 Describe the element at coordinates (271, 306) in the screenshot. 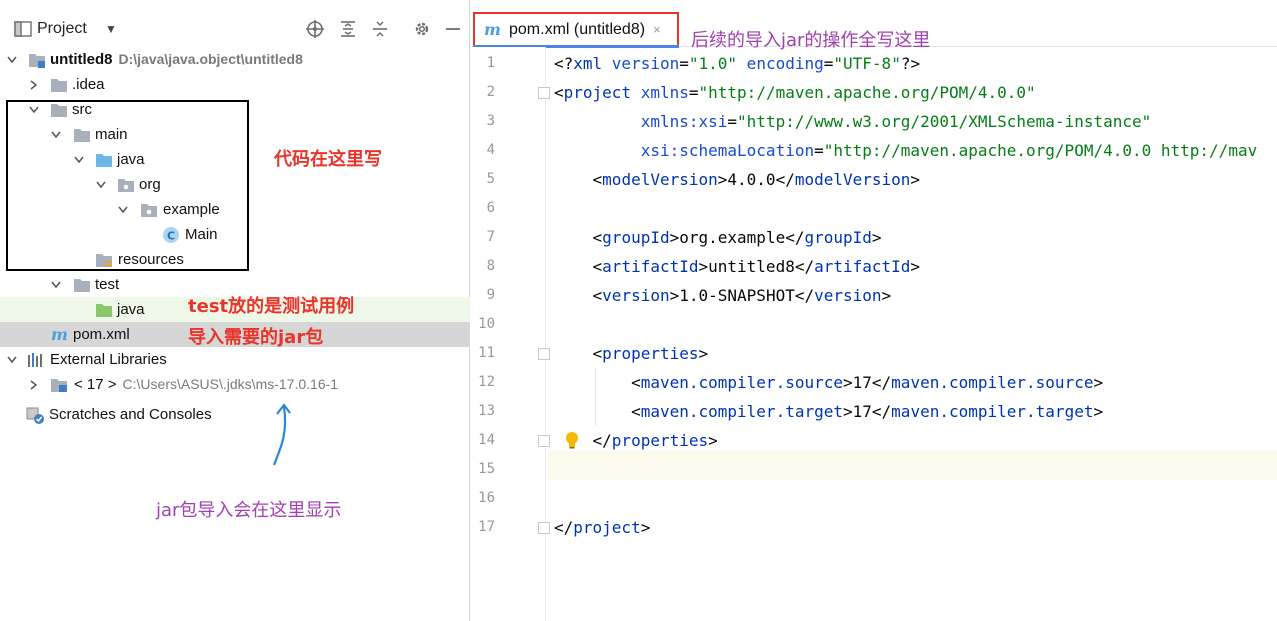

I see `annotation-test-cases: test放的是测试用例` at that location.